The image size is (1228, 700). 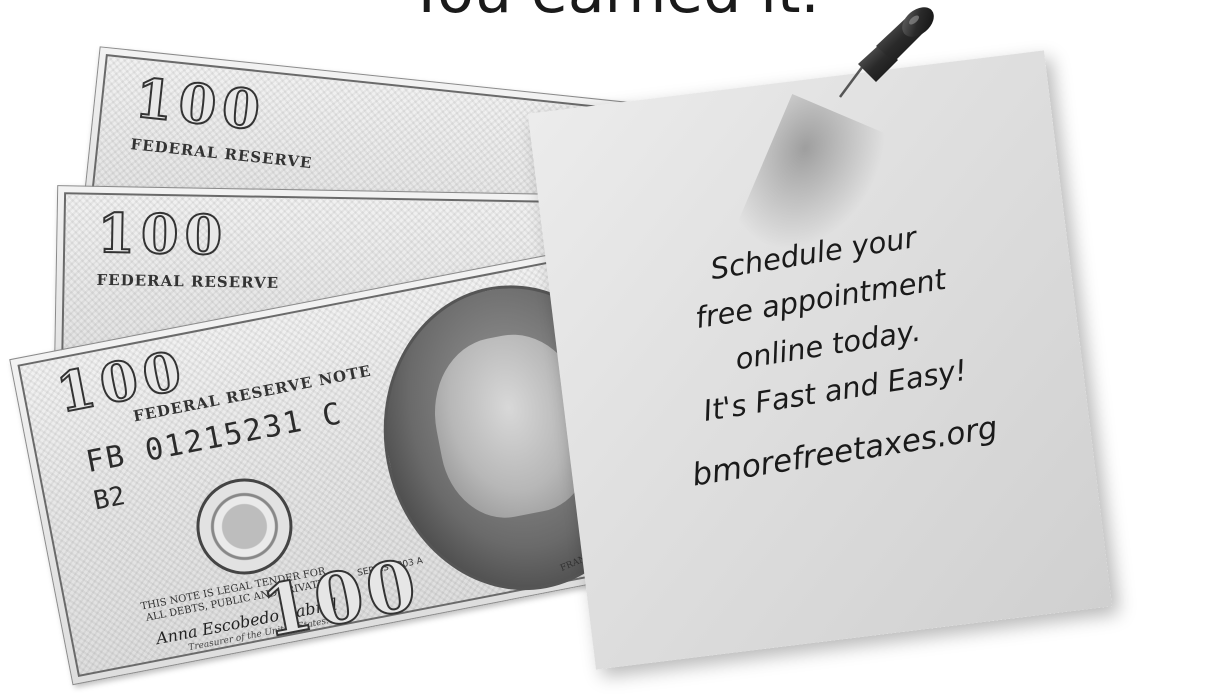 What do you see at coordinates (109, 499) in the screenshot?
I see `bill-district-code: B2` at bounding box center [109, 499].